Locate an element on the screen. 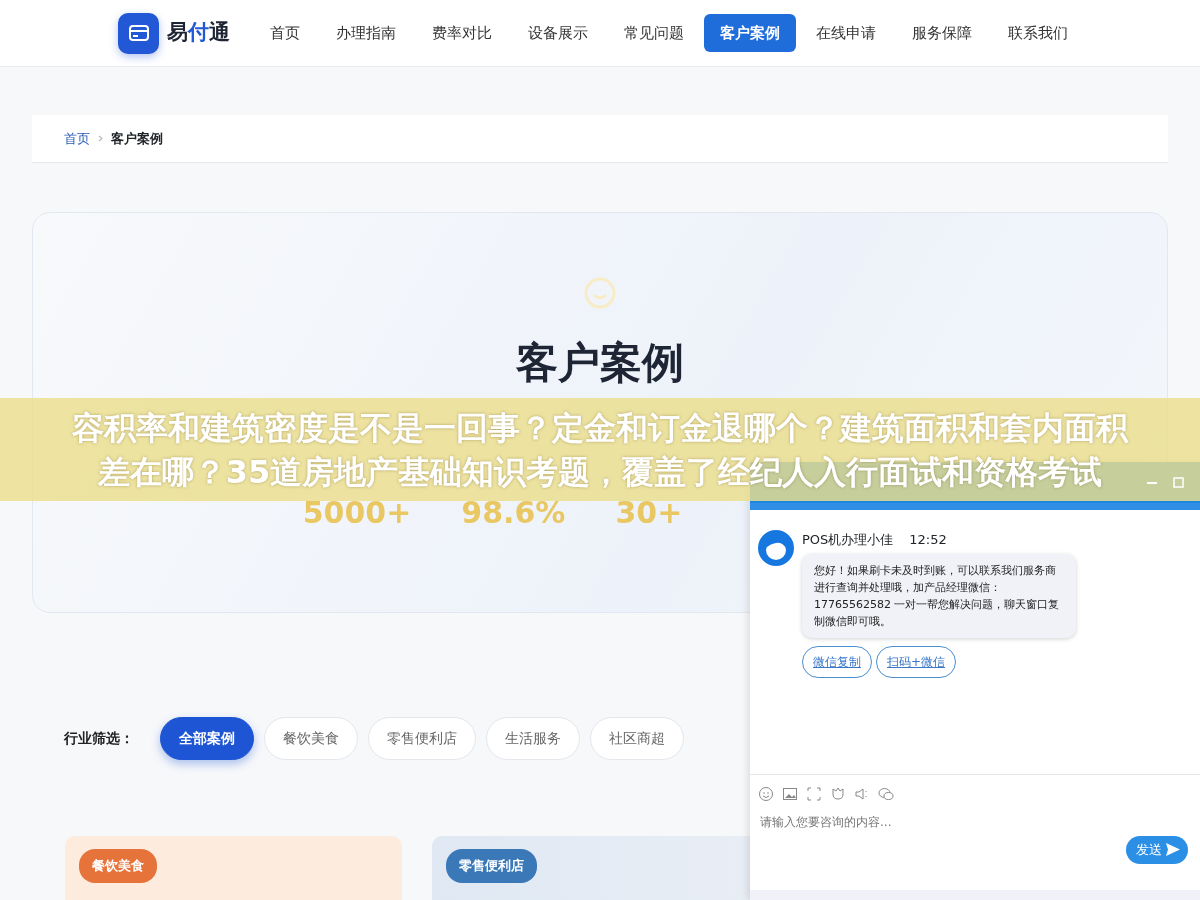 The height and width of the screenshot is (900, 1200). logo-icon is located at coordinates (138, 33).